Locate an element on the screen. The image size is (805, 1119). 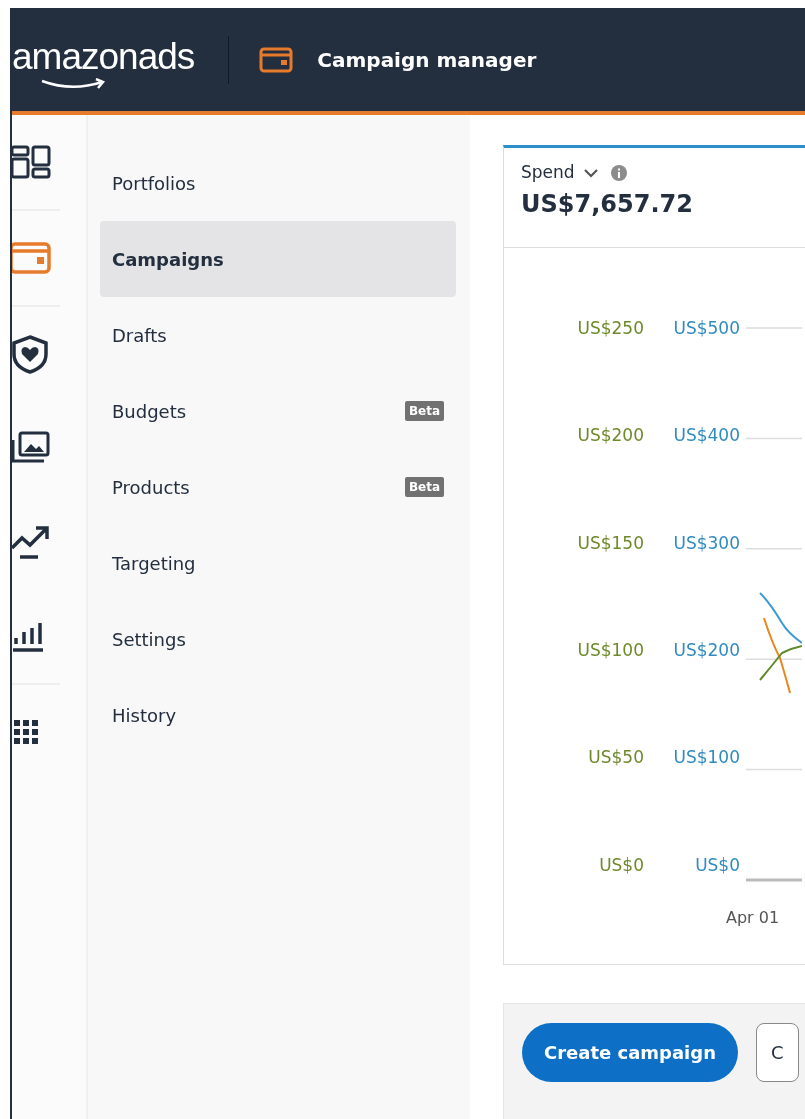
logo: amazonads is located at coordinates (103, 64).